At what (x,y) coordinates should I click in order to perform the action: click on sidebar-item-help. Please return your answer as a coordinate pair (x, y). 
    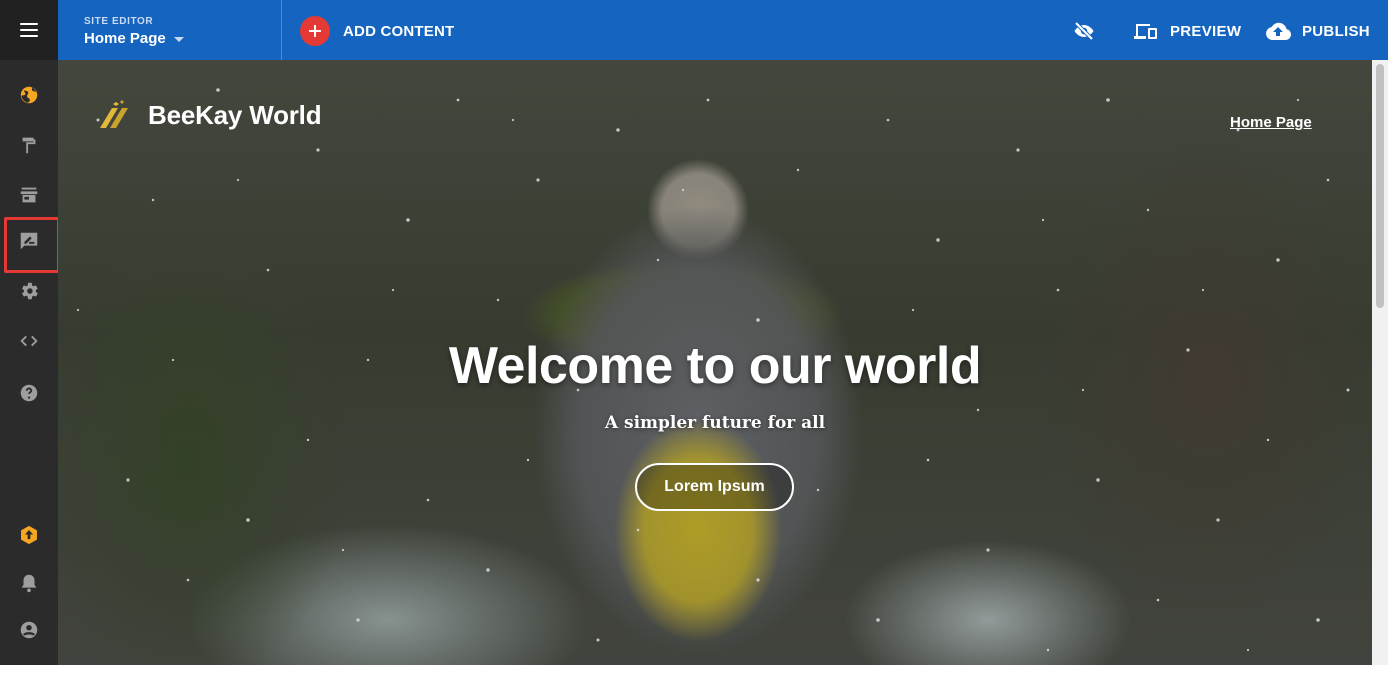
    Looking at the image, I should click on (29, 393).